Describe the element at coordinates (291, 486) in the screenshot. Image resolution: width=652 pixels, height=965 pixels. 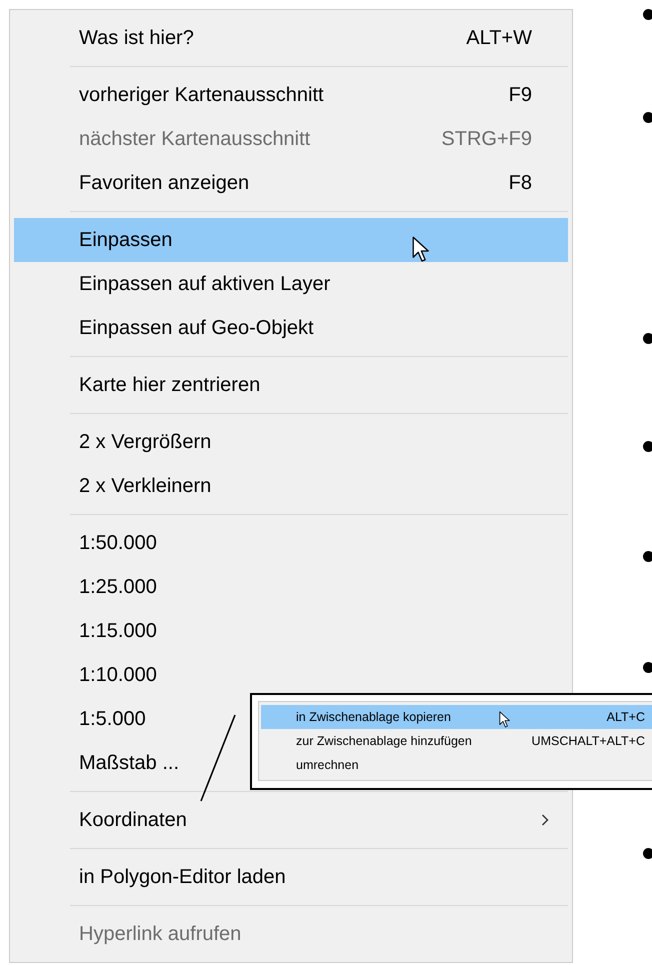
I see `menu-item: 2 x Verkleinern` at that location.